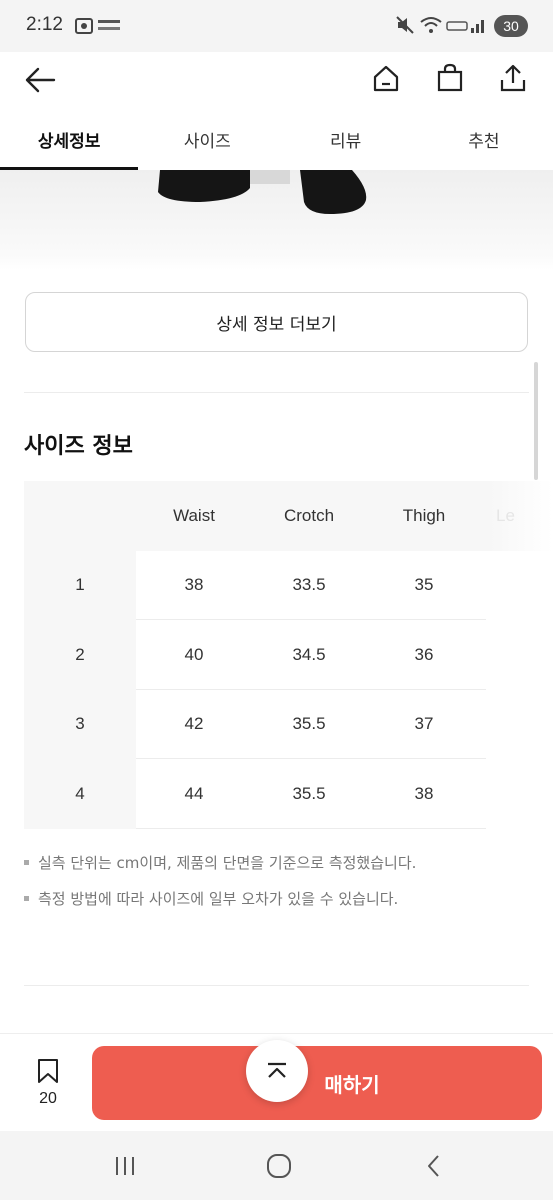 This screenshot has width=553, height=1200. I want to click on top-app-bar, so click(276, 80).